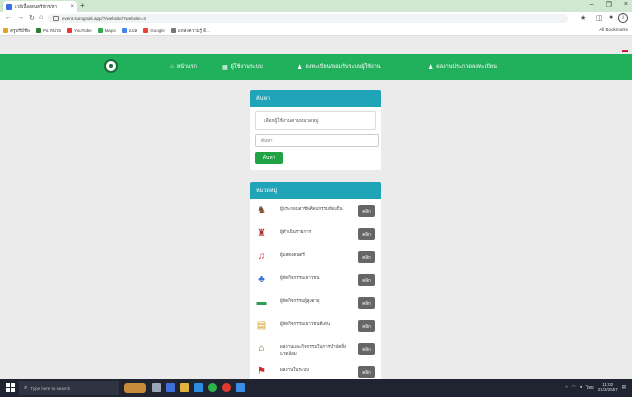  I want to click on flag-icon: ⚑, so click(261, 371).